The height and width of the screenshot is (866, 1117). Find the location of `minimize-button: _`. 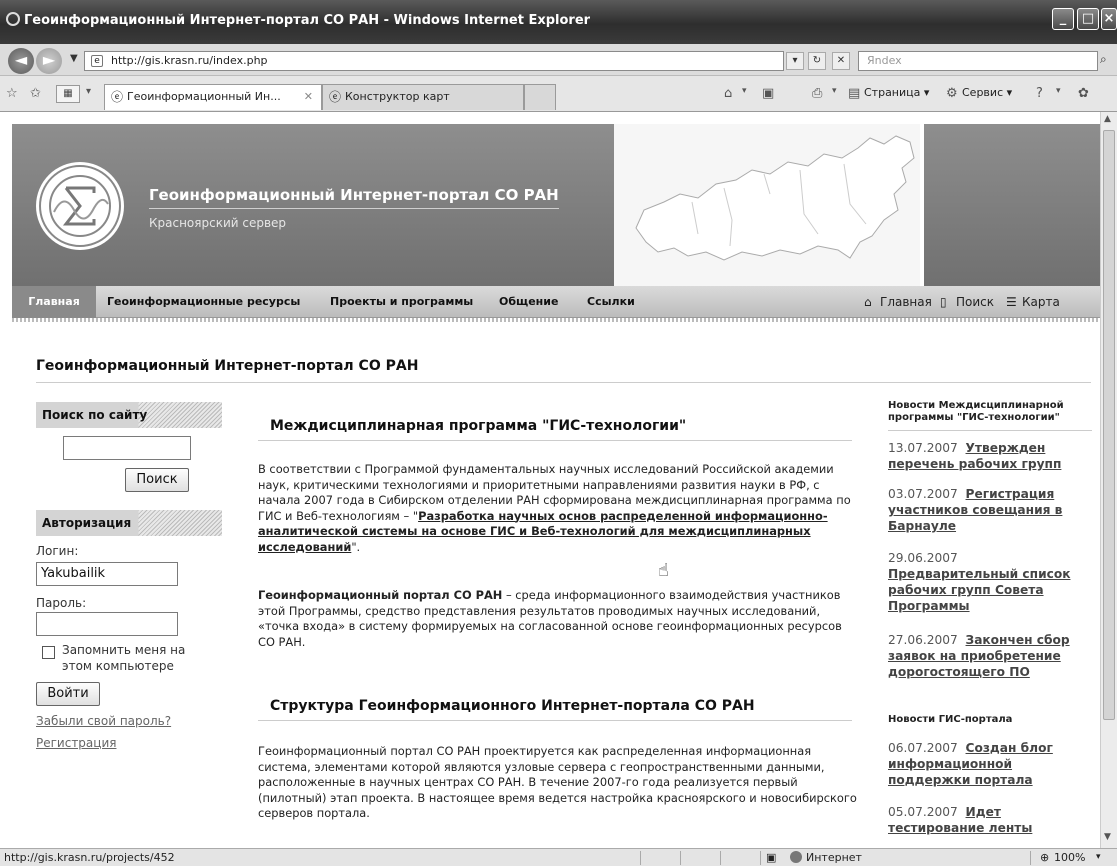

minimize-button: _ is located at coordinates (1063, 19).